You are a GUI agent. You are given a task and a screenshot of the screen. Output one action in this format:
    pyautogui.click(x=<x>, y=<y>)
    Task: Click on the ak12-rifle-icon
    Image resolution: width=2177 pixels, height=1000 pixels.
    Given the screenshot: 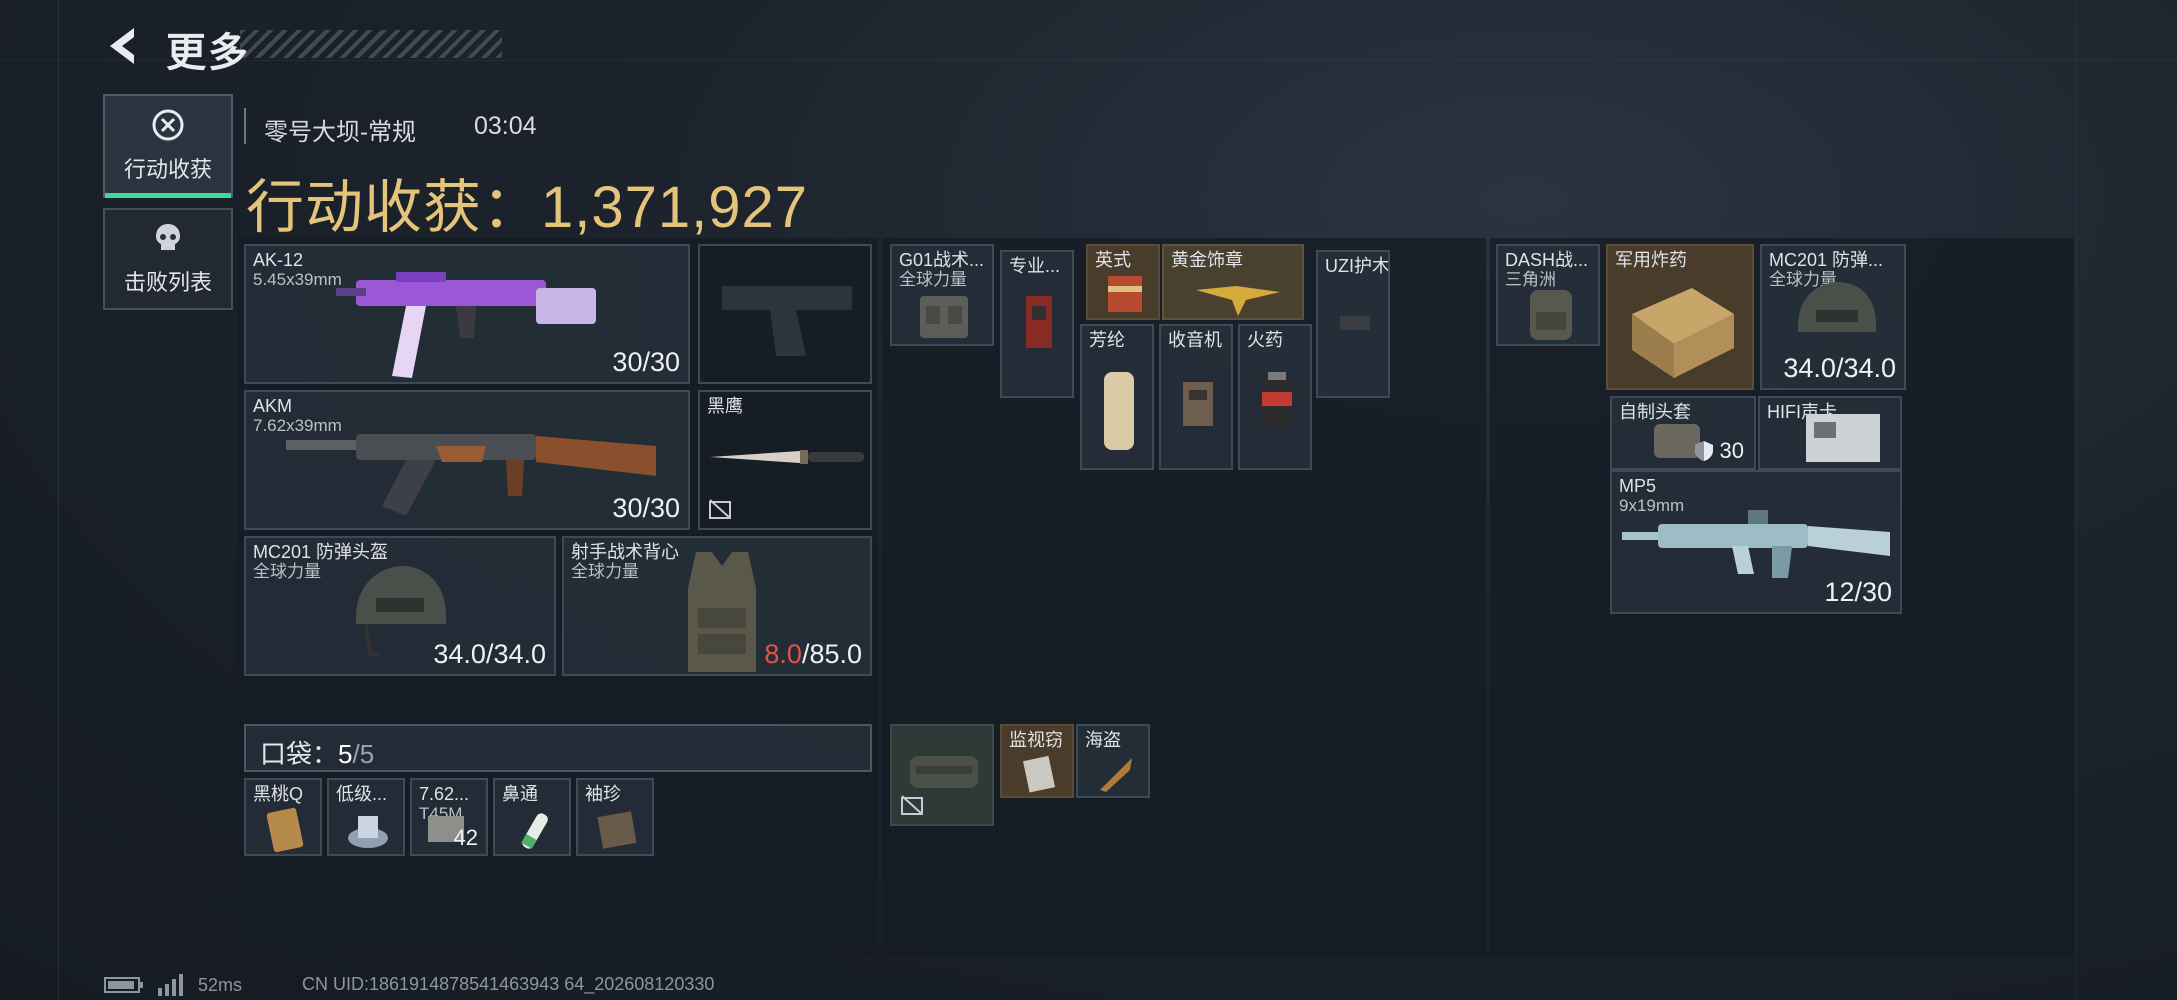 What is the action you would take?
    pyautogui.click(x=466, y=325)
    